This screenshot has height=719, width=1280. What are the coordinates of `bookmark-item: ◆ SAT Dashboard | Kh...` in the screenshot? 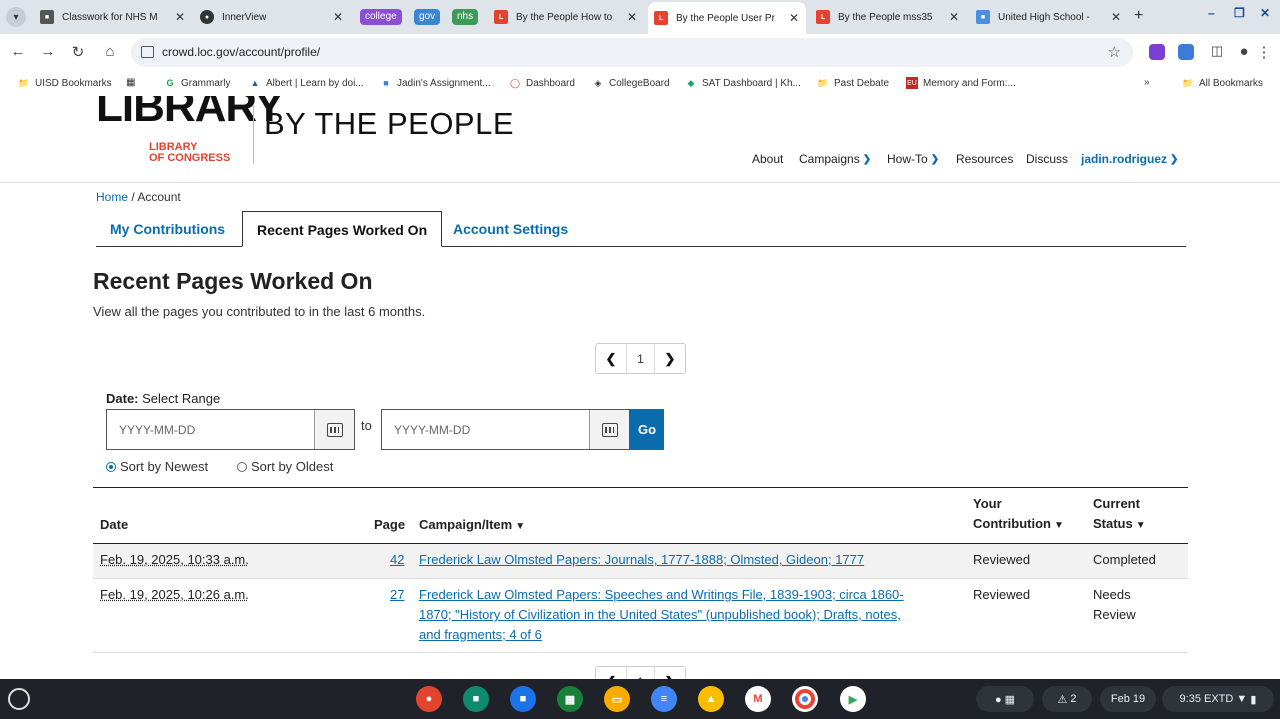 It's located at (743, 83).